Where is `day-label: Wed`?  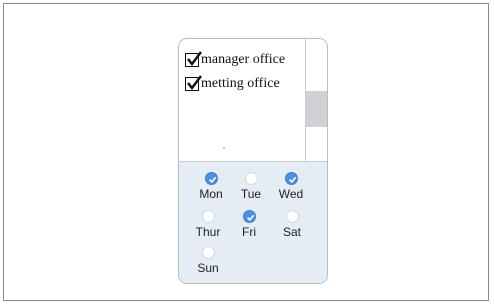 day-label: Wed is located at coordinates (291, 194).